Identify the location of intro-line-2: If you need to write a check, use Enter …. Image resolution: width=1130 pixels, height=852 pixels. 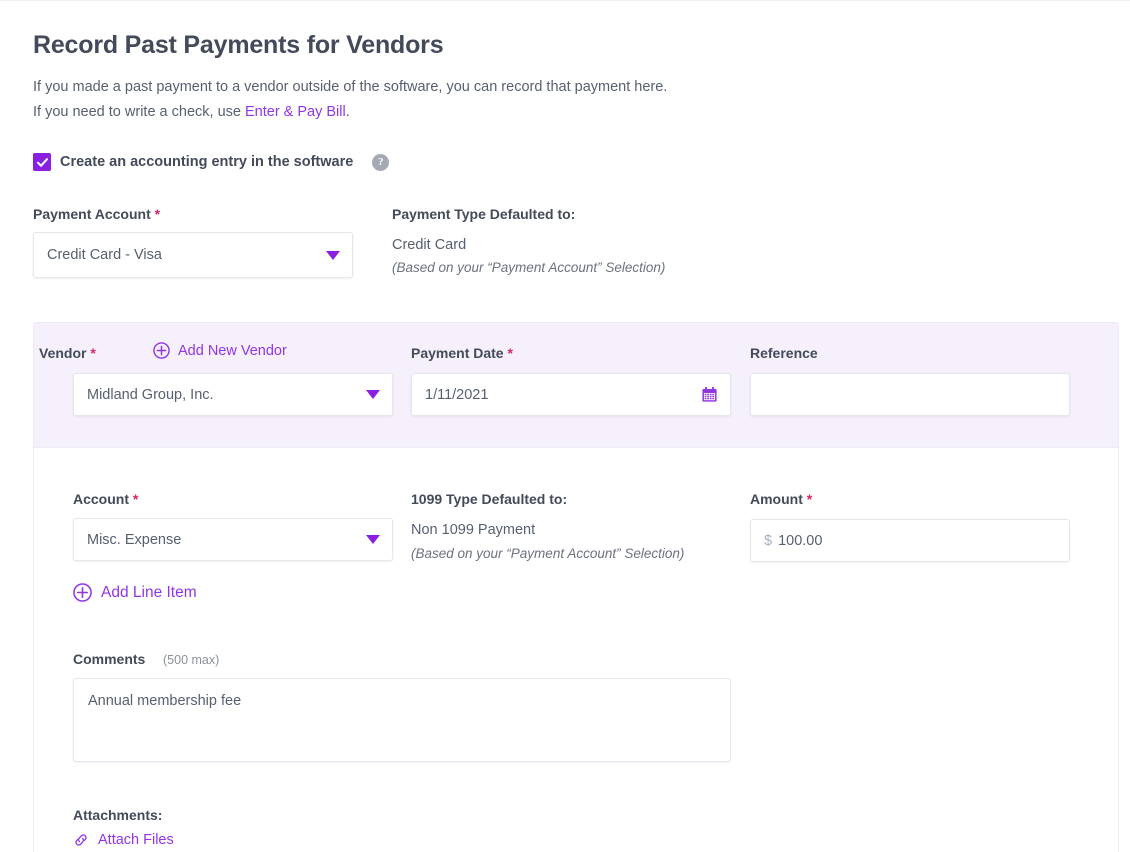
(433, 112).